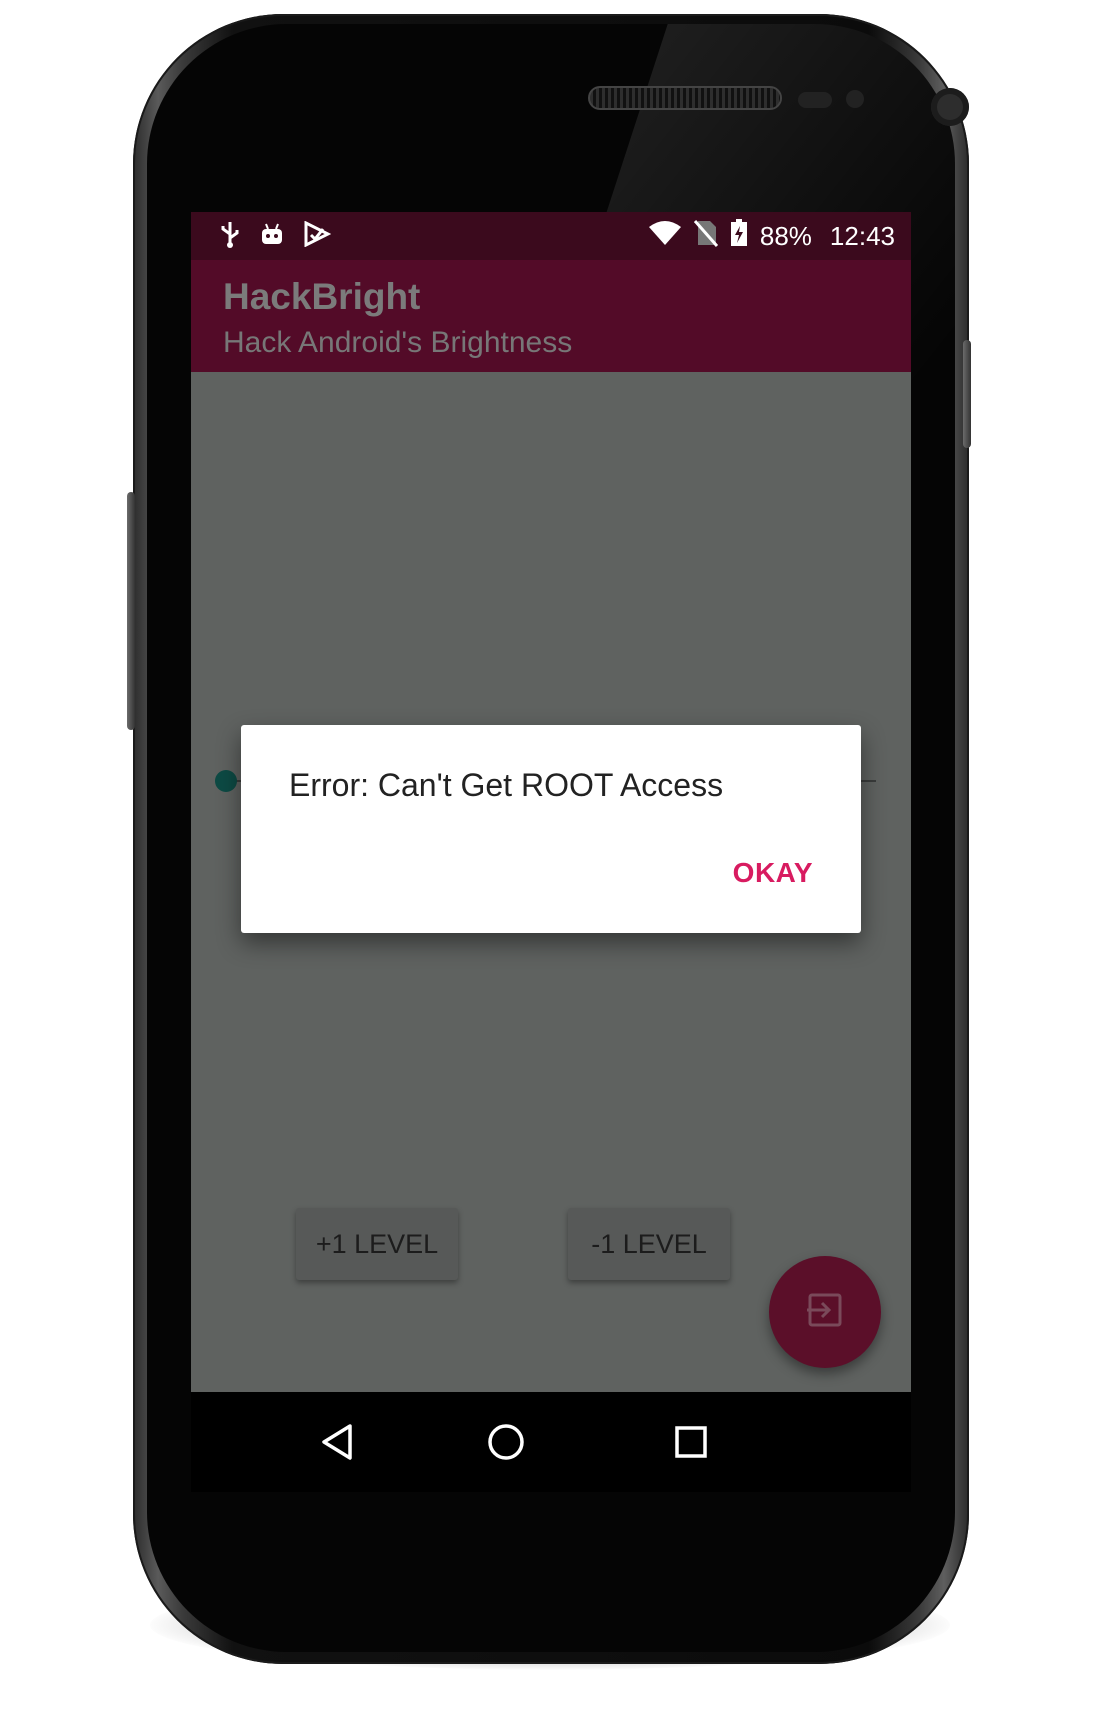  Describe the element at coordinates (337, 1442) in the screenshot. I see `back-icon` at that location.